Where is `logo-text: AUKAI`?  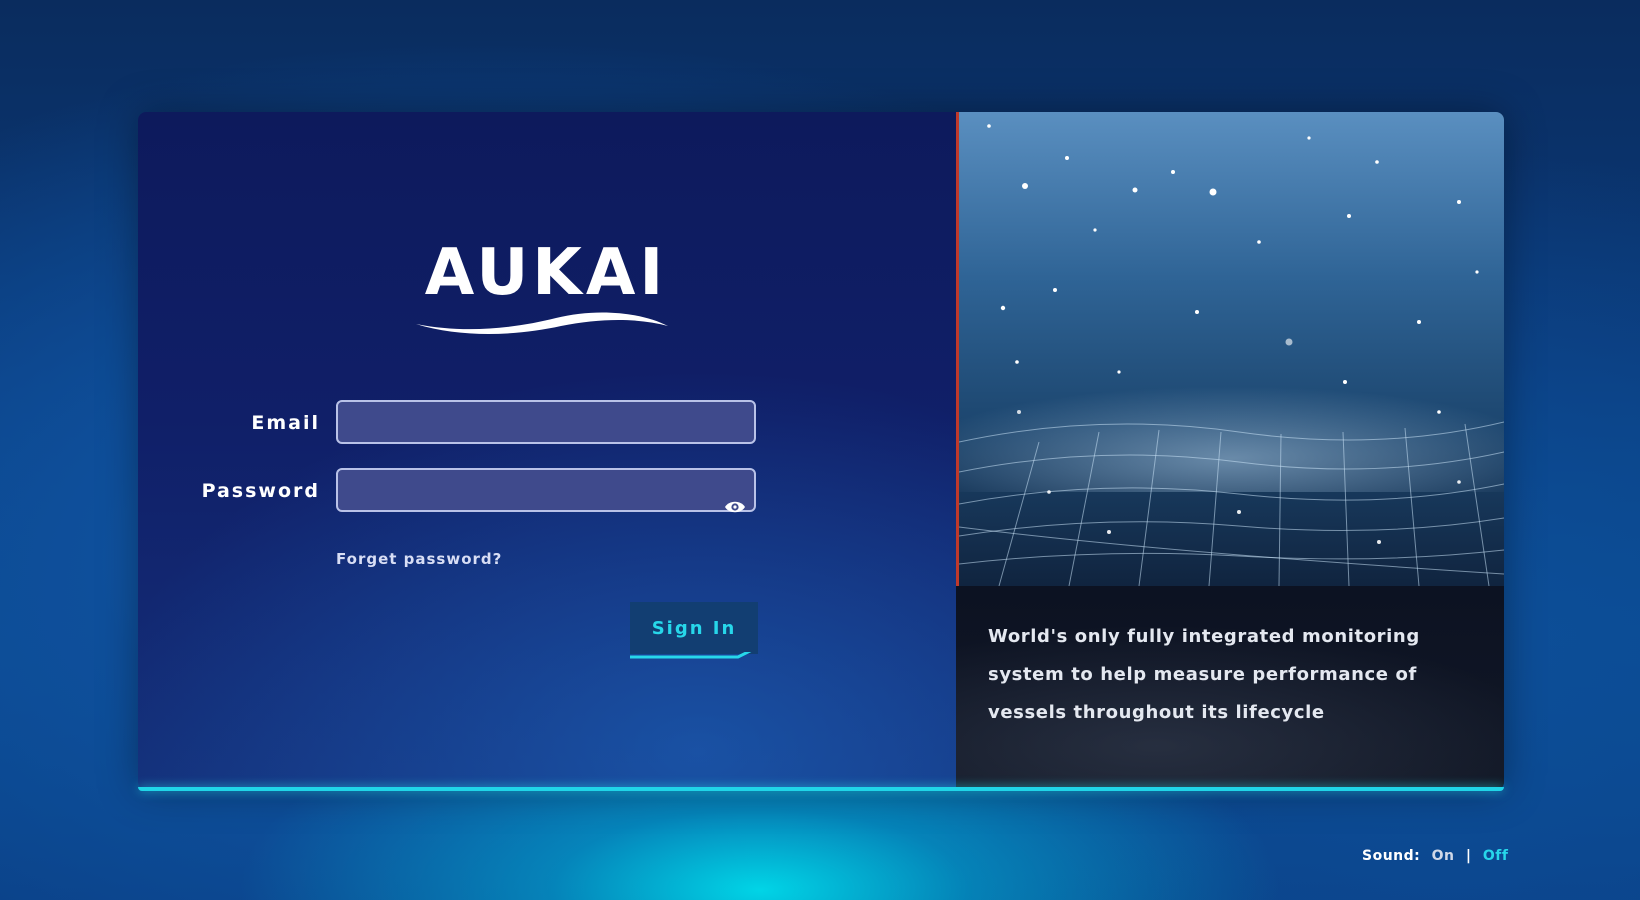
logo-text: AUKAI is located at coordinates (546, 273).